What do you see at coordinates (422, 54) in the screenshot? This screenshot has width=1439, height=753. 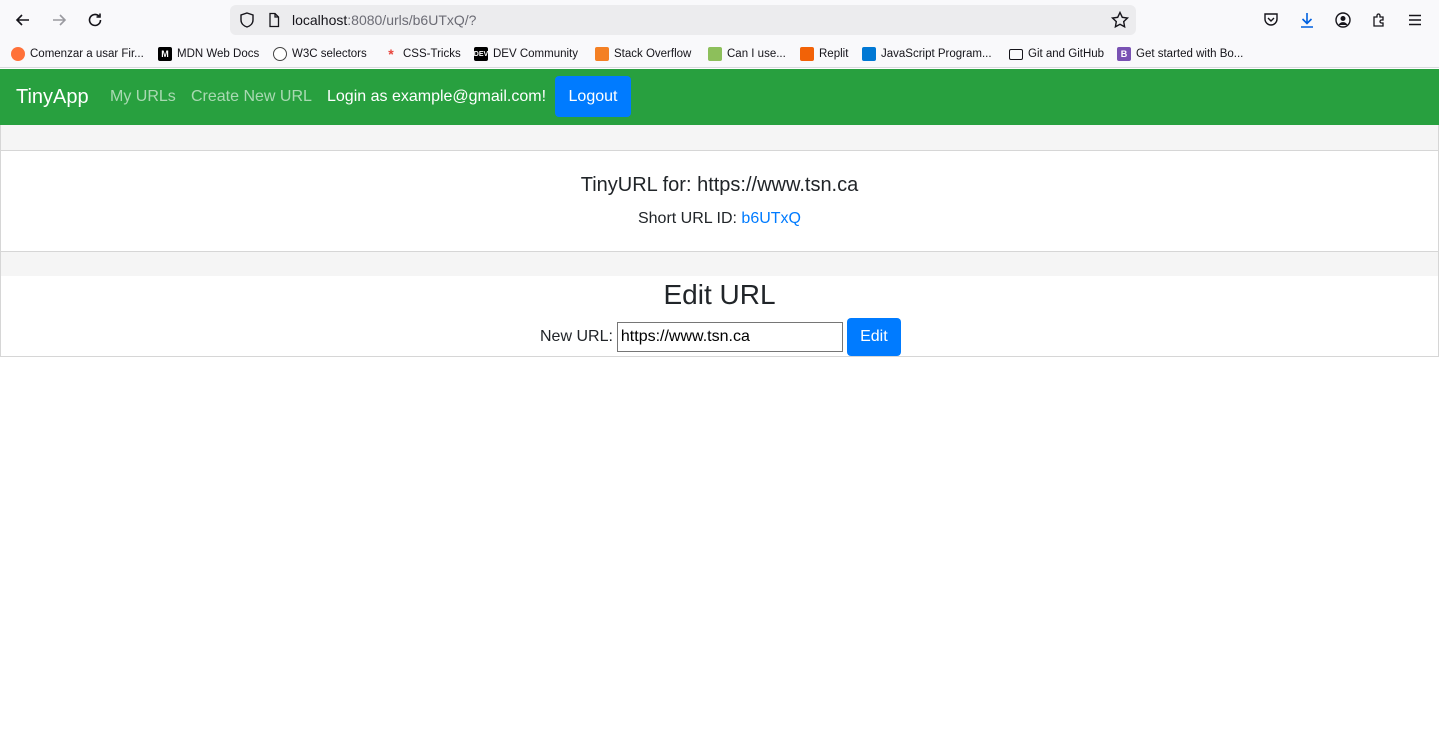 I see `bookmark-item: * CSS-Tricks` at bounding box center [422, 54].